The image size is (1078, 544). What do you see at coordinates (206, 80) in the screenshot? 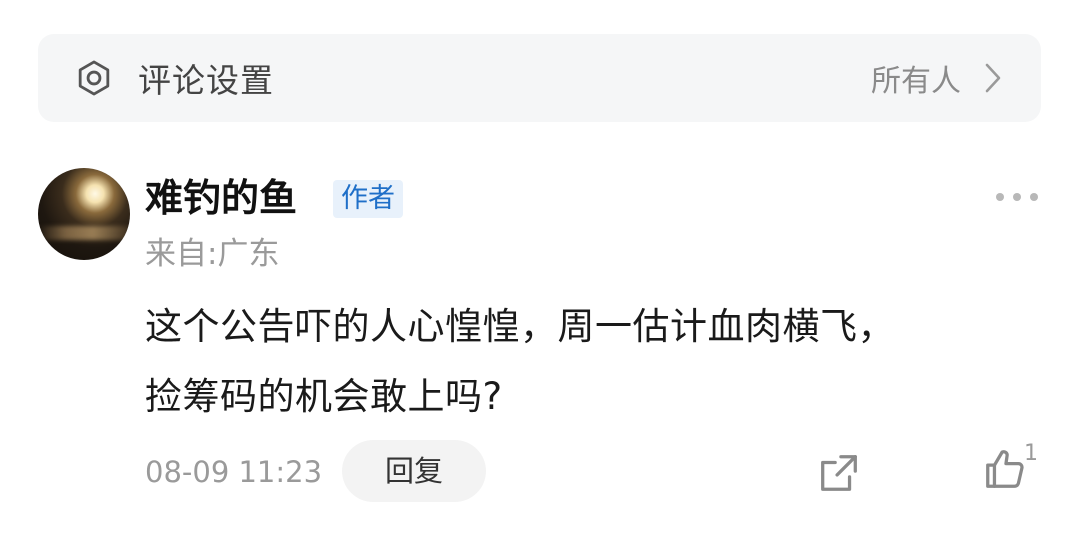
I see `settings-title: 评论设置` at bounding box center [206, 80].